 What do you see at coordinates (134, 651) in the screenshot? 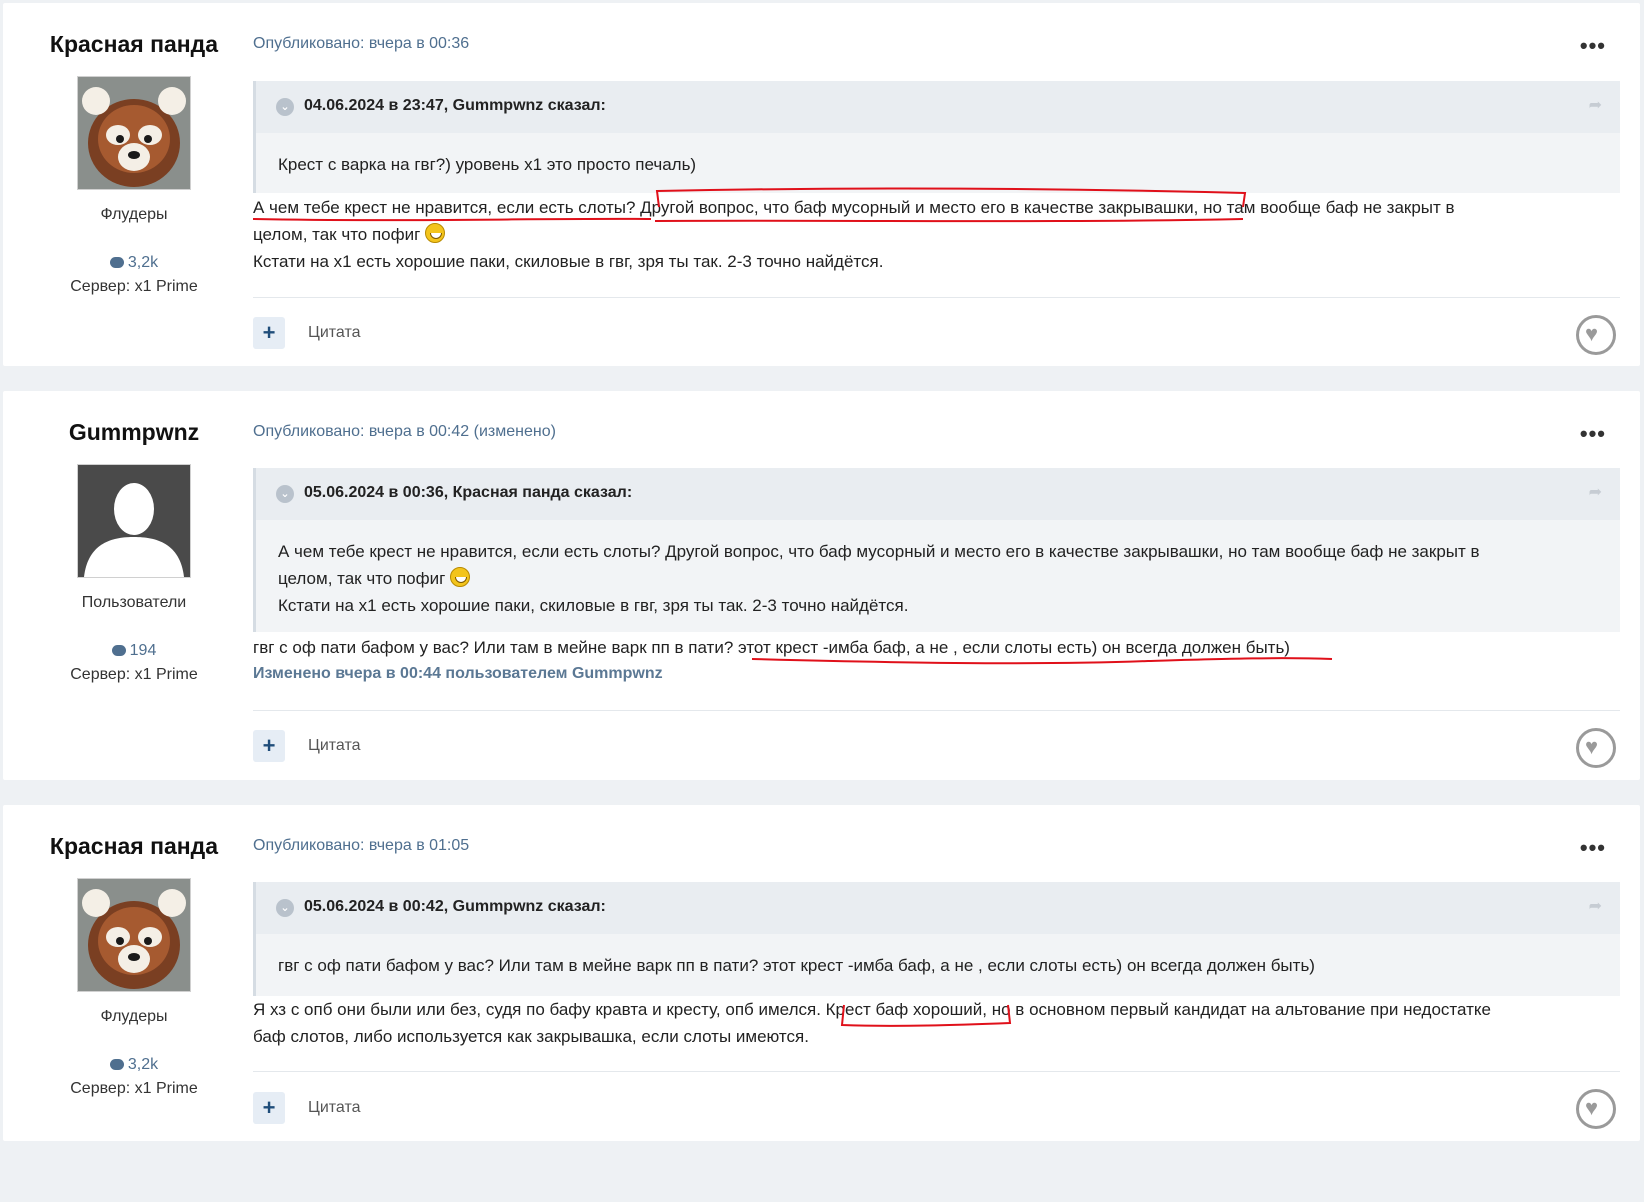
I see `post-count: 194` at bounding box center [134, 651].